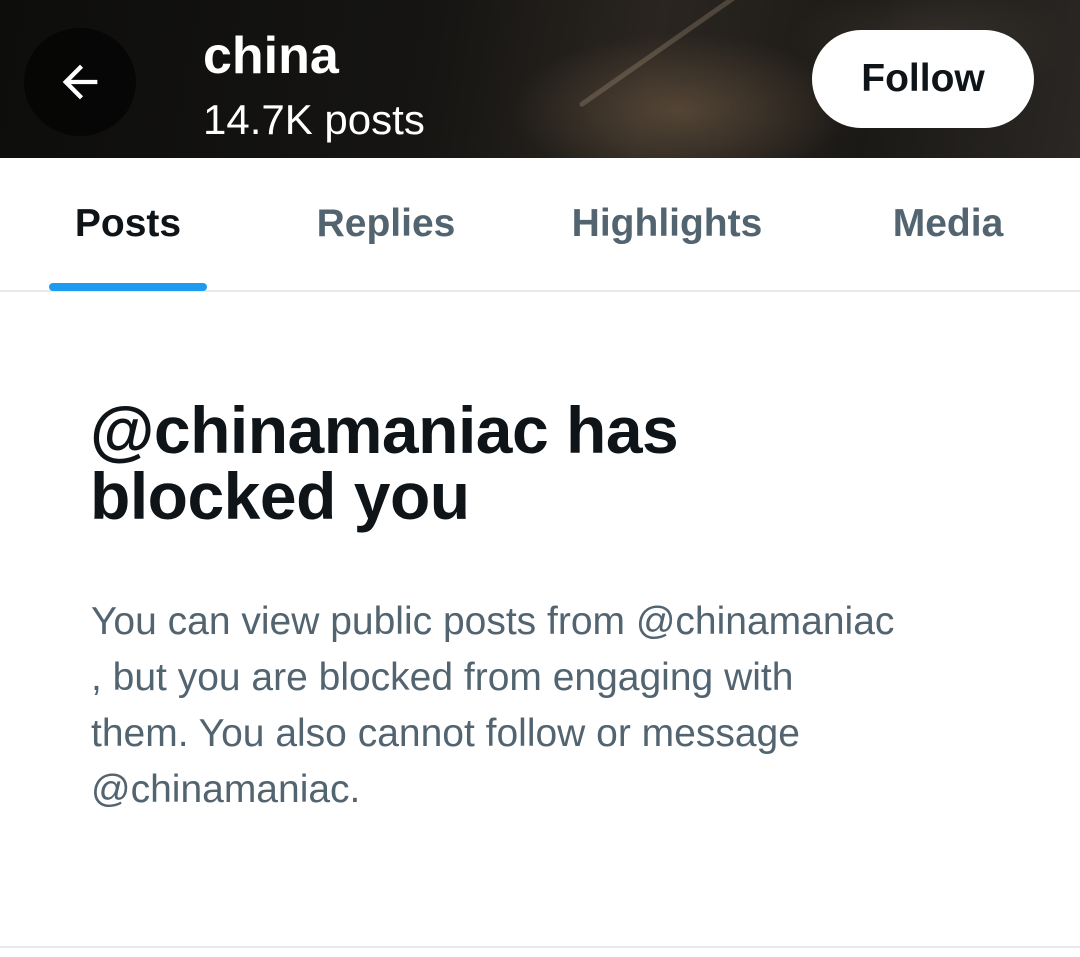  I want to click on tab-highlights: Highlights, so click(667, 224).